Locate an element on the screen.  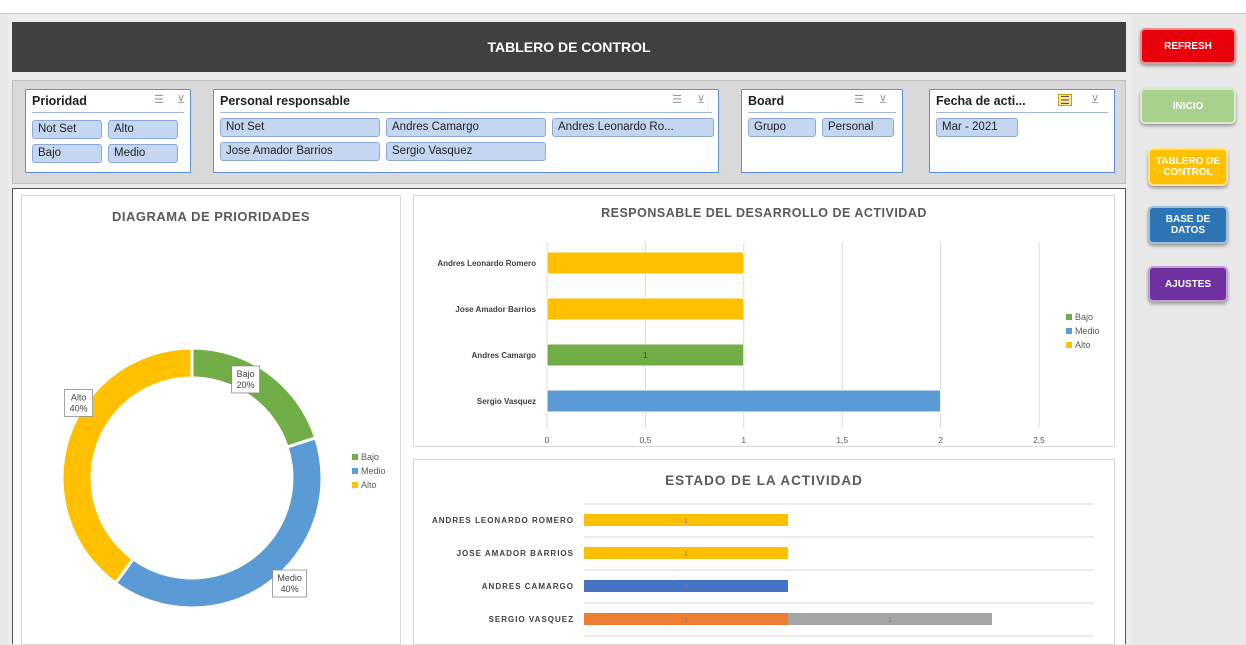
category-label: ANDRES LEONARDO ROMERO is located at coordinates (503, 520).